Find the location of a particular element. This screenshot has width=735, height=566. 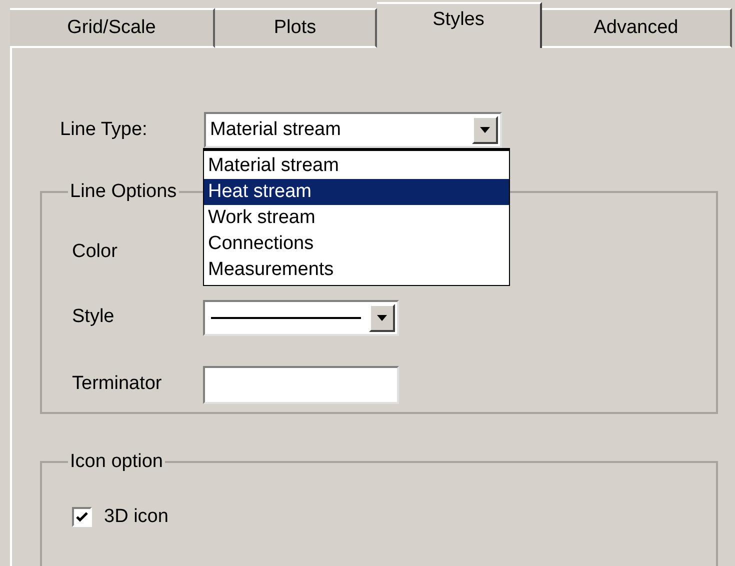

check-icon is located at coordinates (82, 517).